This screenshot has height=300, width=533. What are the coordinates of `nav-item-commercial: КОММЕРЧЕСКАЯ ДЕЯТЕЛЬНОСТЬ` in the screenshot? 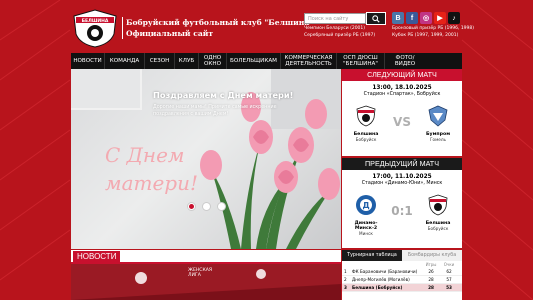 It's located at (309, 61).